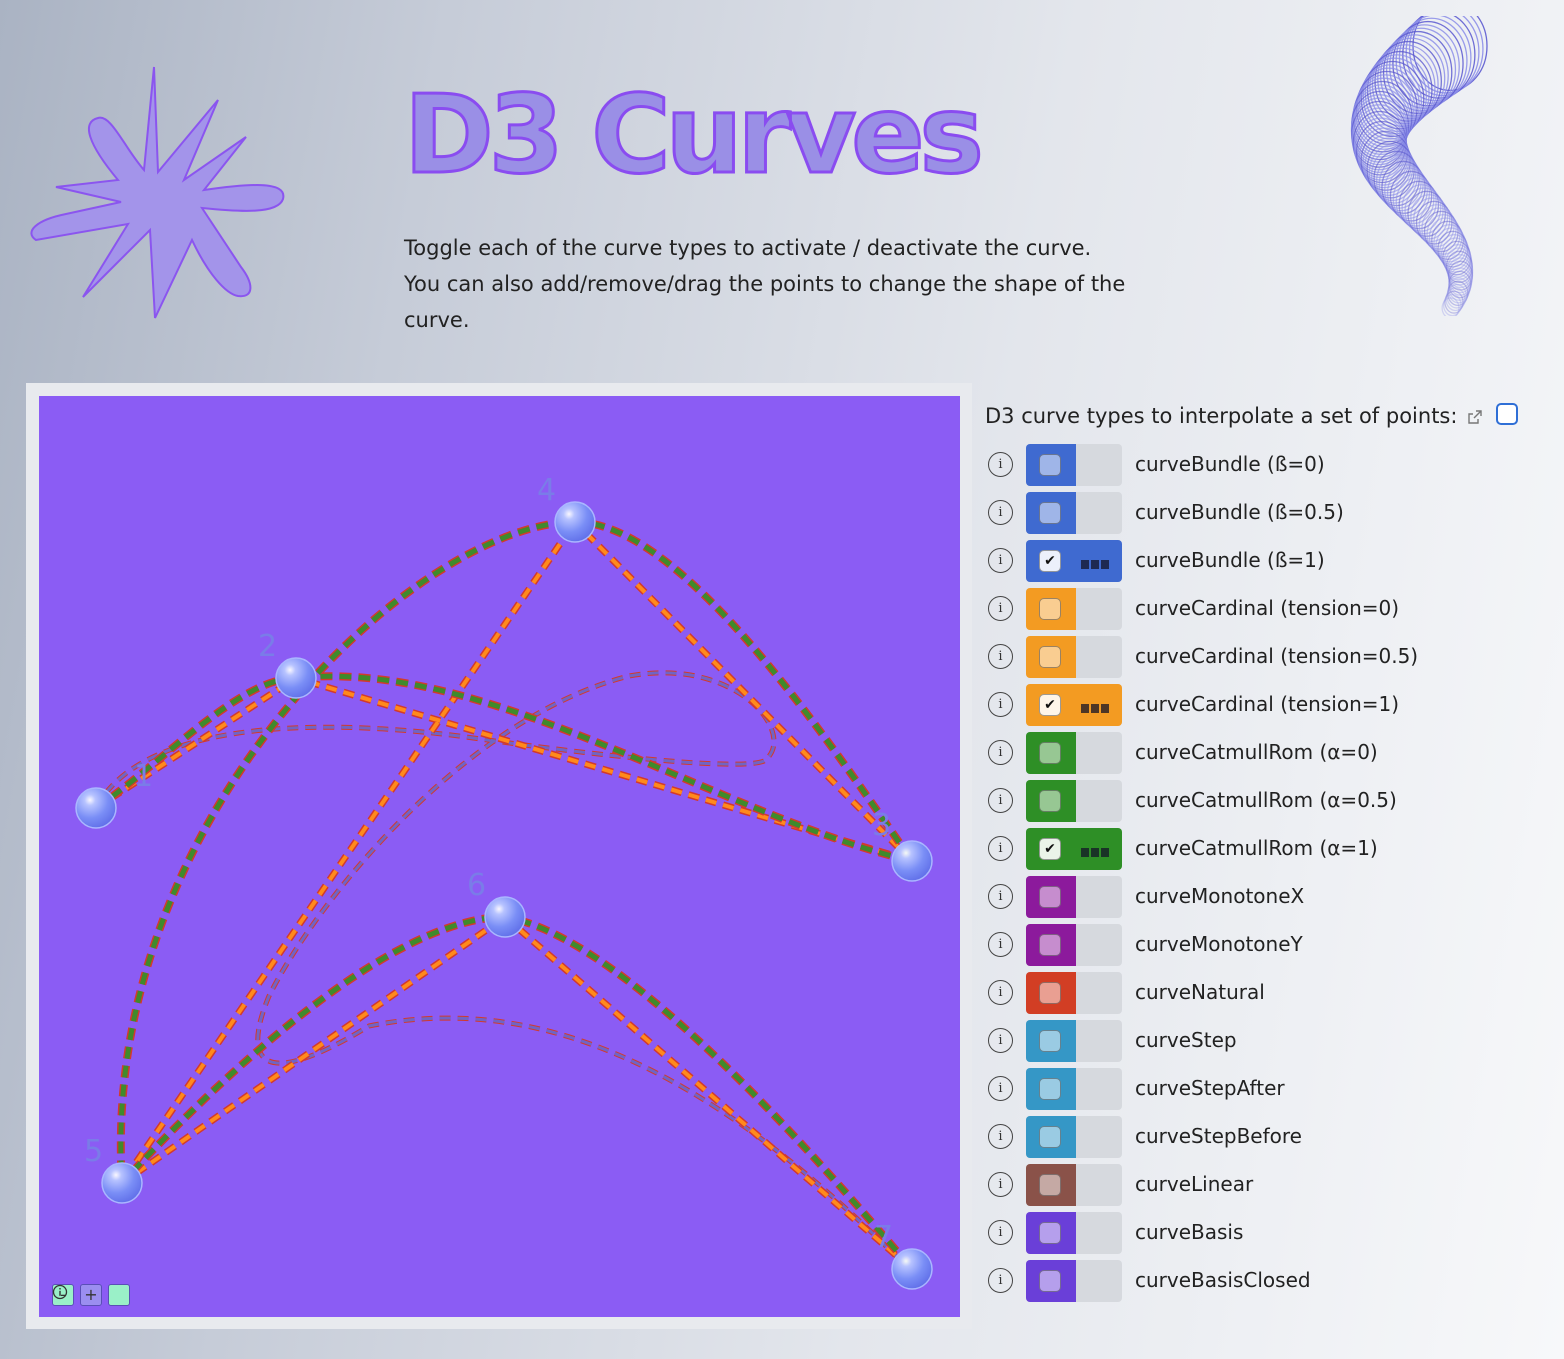 The width and height of the screenshot is (1564, 1359). I want to click on canvas-info-button, so click(91, 1295).